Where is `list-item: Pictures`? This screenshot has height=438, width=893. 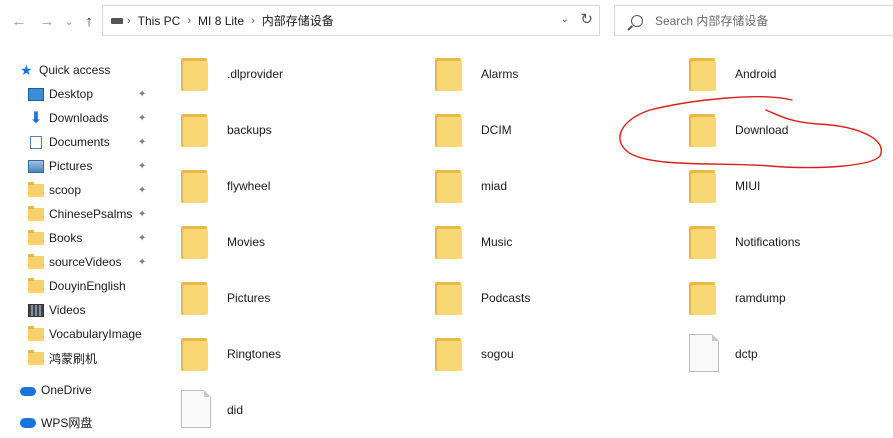
list-item: Pictures is located at coordinates (301, 300).